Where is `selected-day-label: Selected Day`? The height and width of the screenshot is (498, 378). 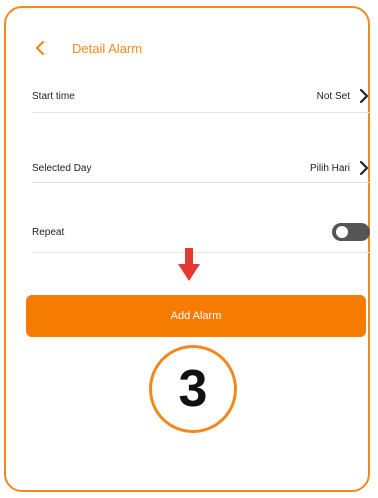 selected-day-label: Selected Day is located at coordinates (62, 168).